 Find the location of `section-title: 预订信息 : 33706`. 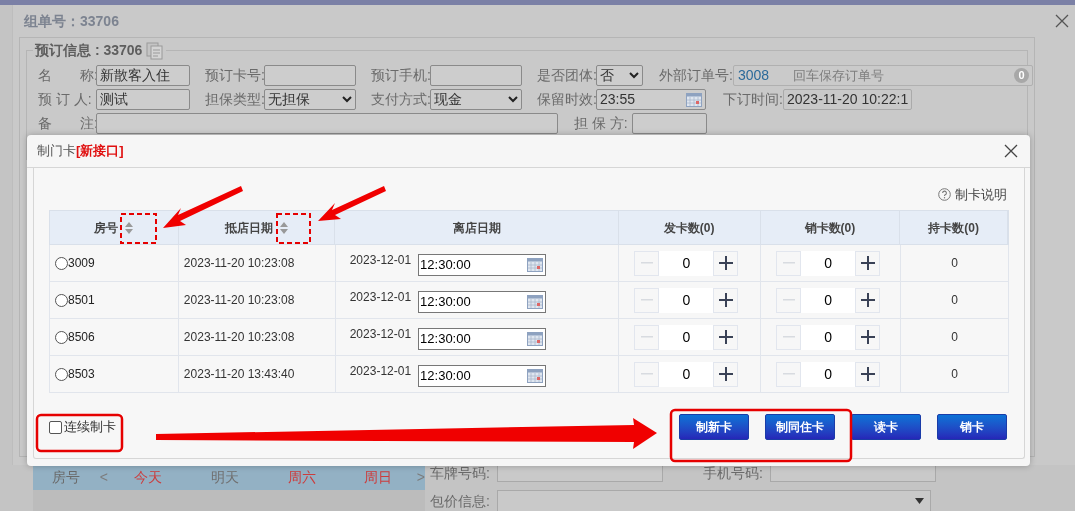

section-title: 预订信息 : 33706 is located at coordinates (89, 50).